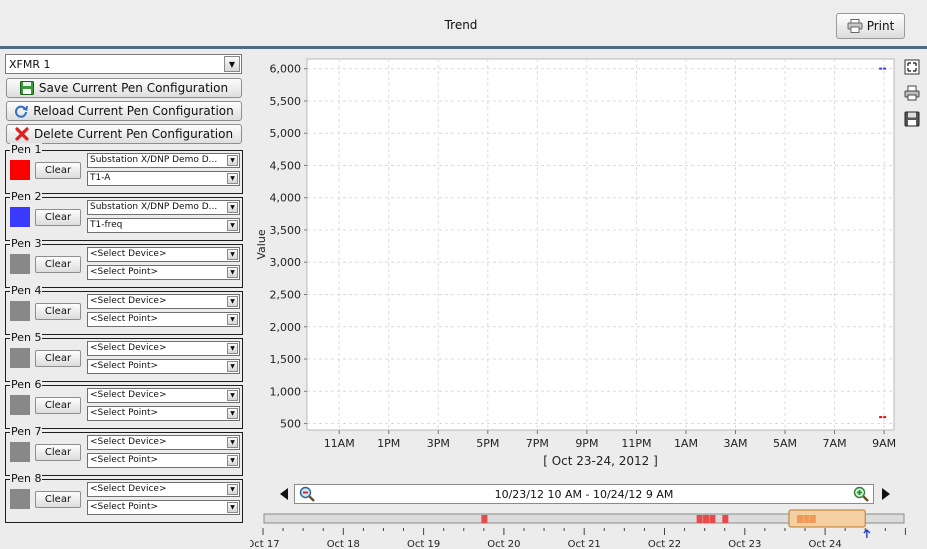  What do you see at coordinates (503, 544) in the screenshot?
I see `timeline-day-label: Oct 20` at bounding box center [503, 544].